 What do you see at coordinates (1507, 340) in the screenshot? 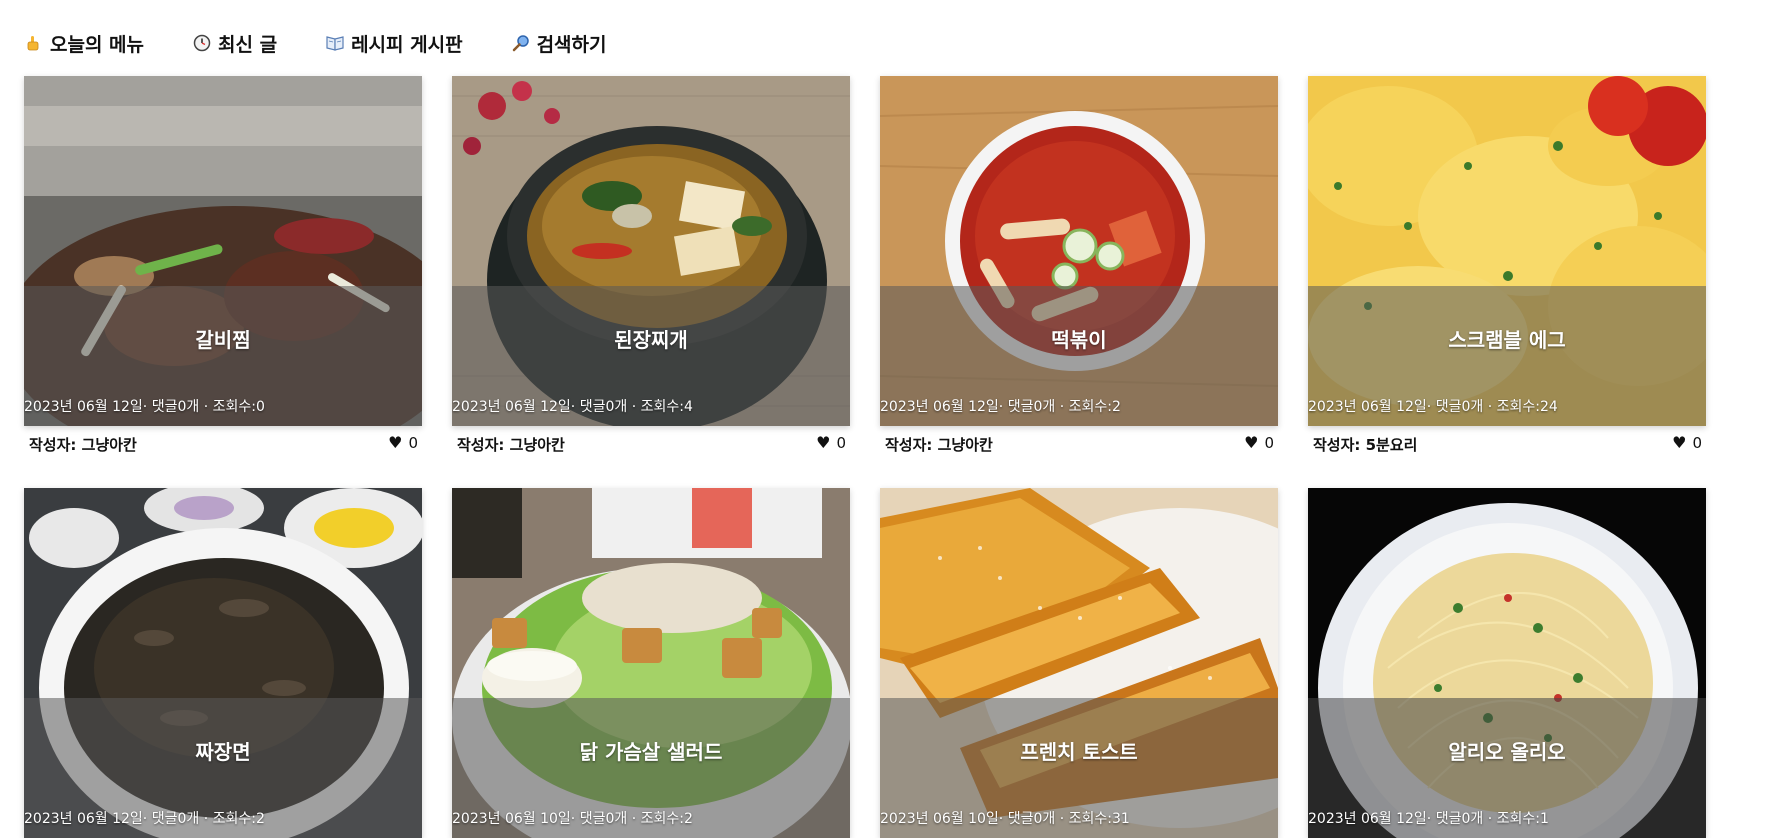
I see `card-title: 스크램블 에그` at bounding box center [1507, 340].